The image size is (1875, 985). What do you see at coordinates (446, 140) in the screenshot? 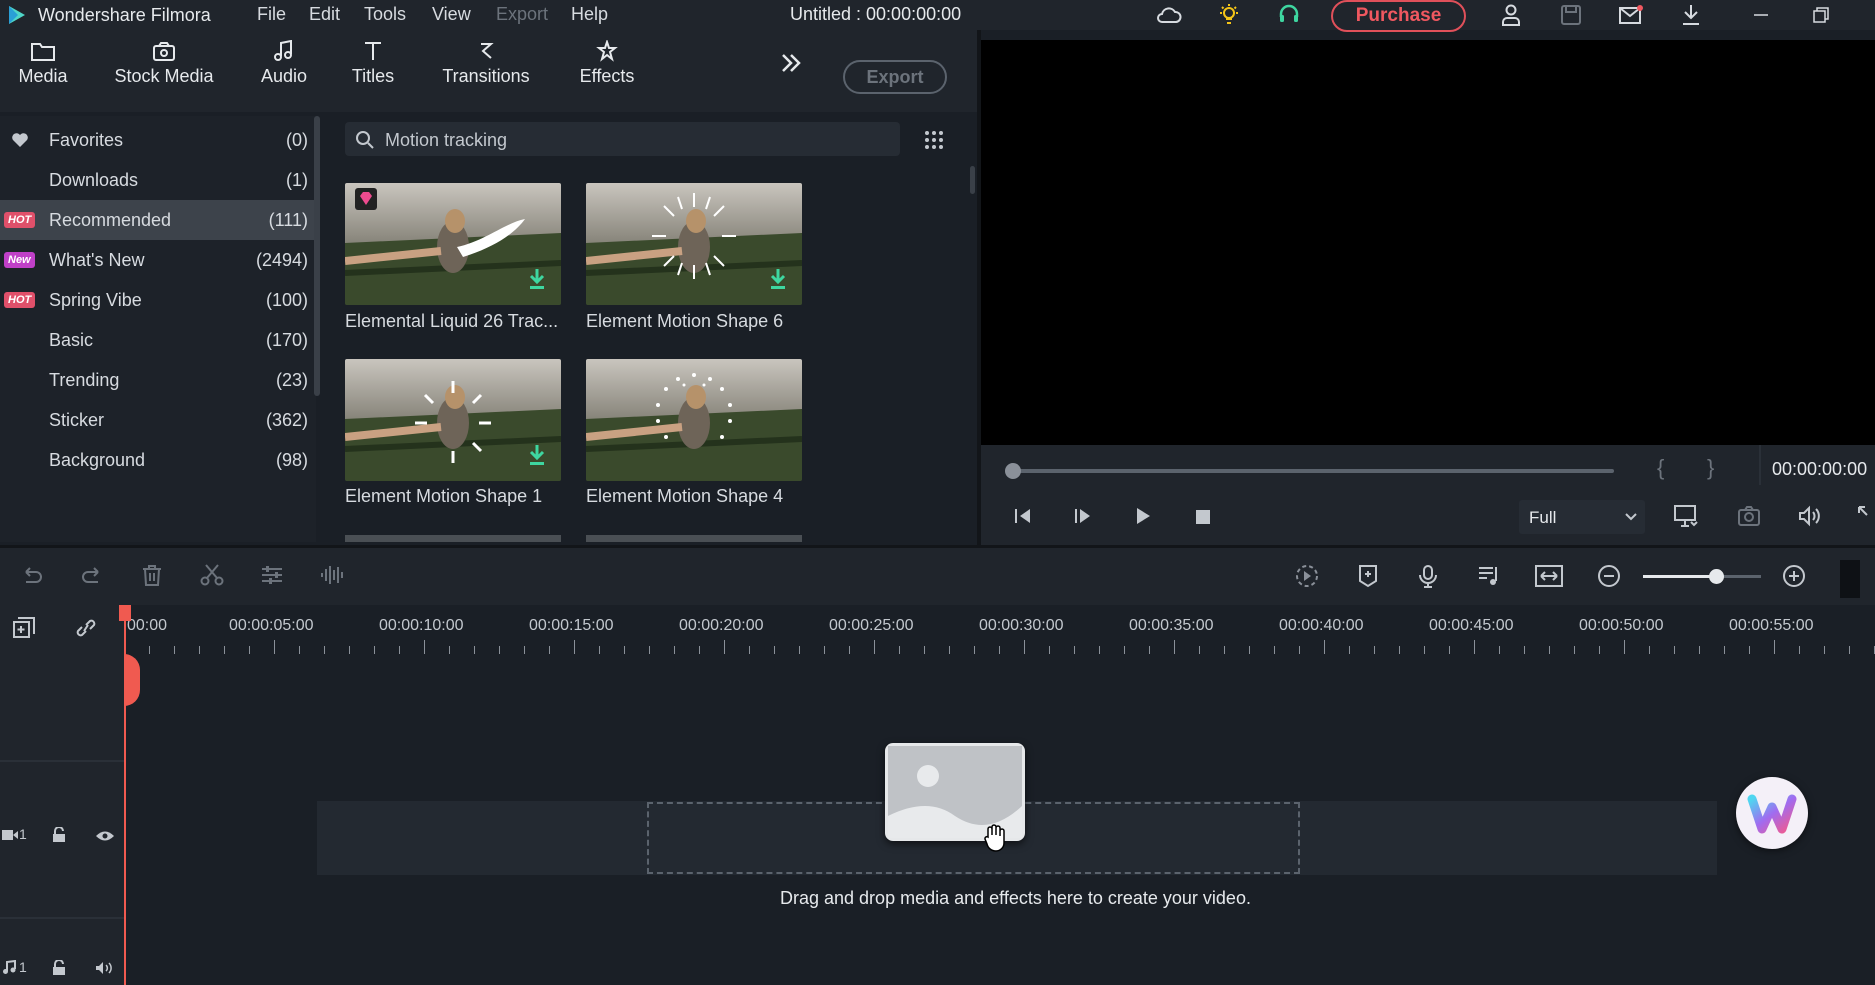
I see `search-value: Motion tracking` at bounding box center [446, 140].